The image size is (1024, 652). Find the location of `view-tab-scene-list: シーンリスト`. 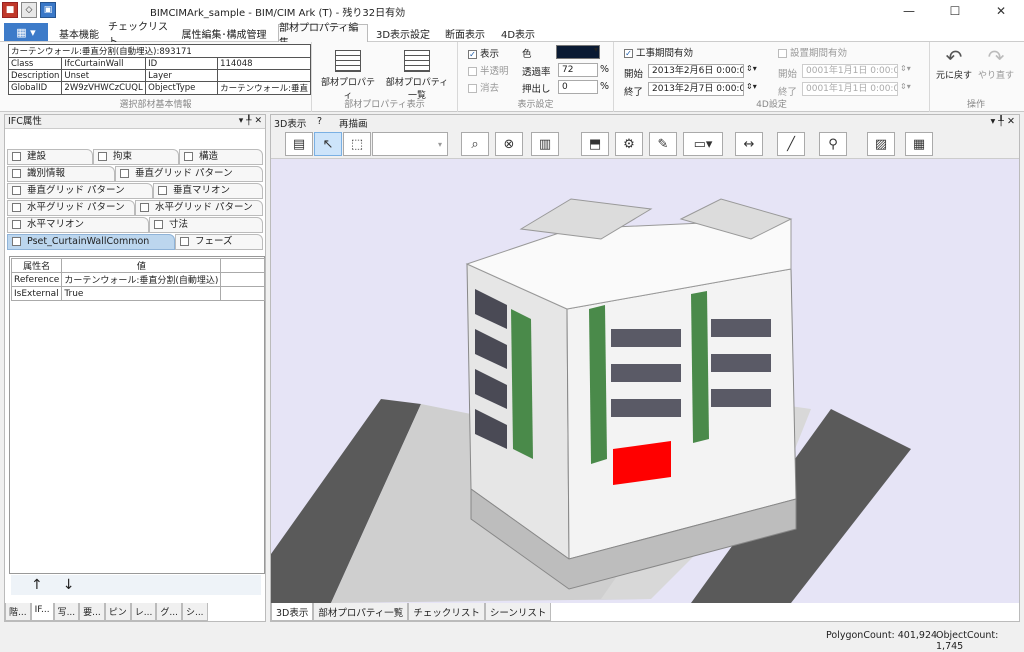

view-tab-scene-list: シーンリスト is located at coordinates (518, 612).